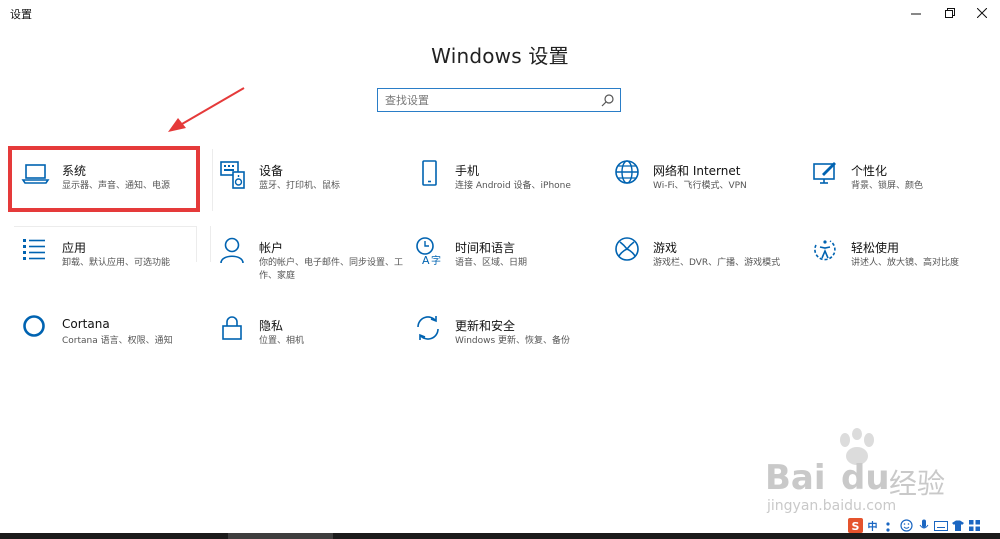 The width and height of the screenshot is (1000, 539). I want to click on watermark: Bai du 经验 jingyan.baidu.com, so click(865, 474).